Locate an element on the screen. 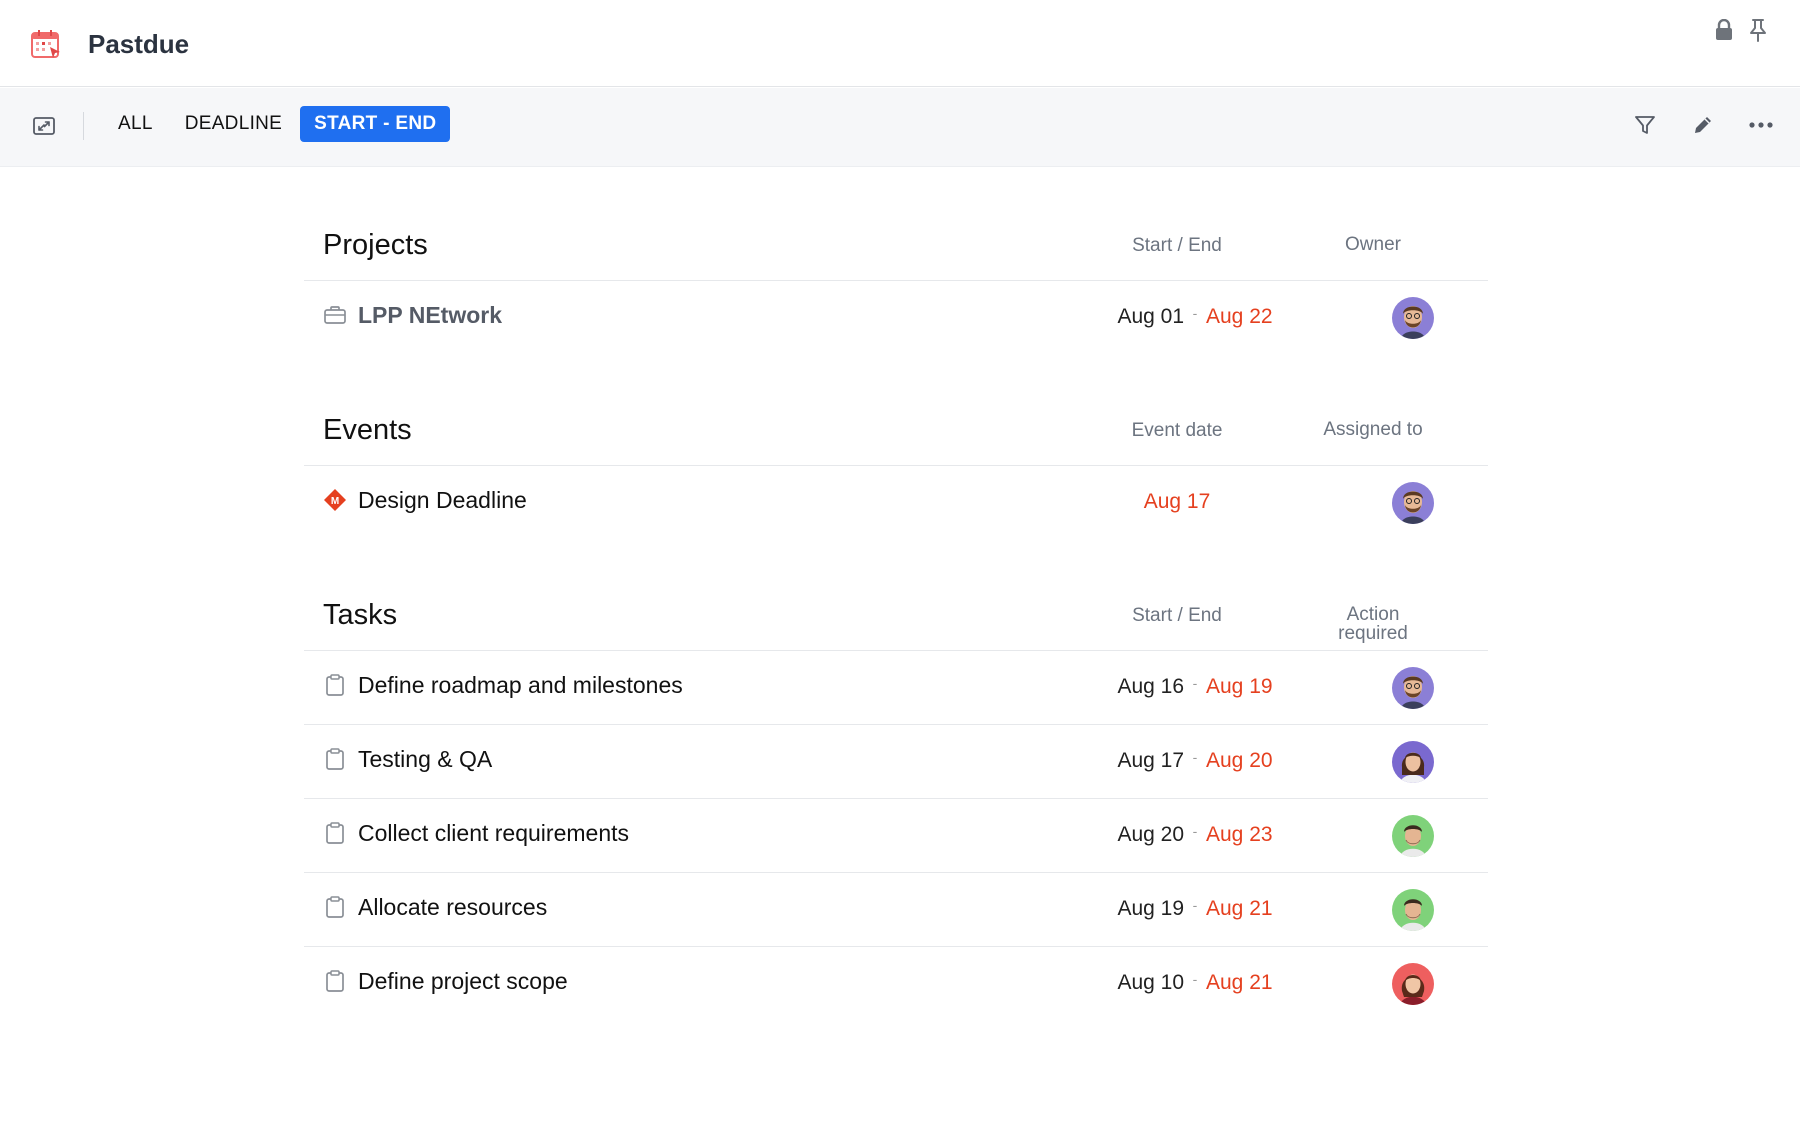 The image size is (1800, 1134). more-icon is located at coordinates (1761, 125).